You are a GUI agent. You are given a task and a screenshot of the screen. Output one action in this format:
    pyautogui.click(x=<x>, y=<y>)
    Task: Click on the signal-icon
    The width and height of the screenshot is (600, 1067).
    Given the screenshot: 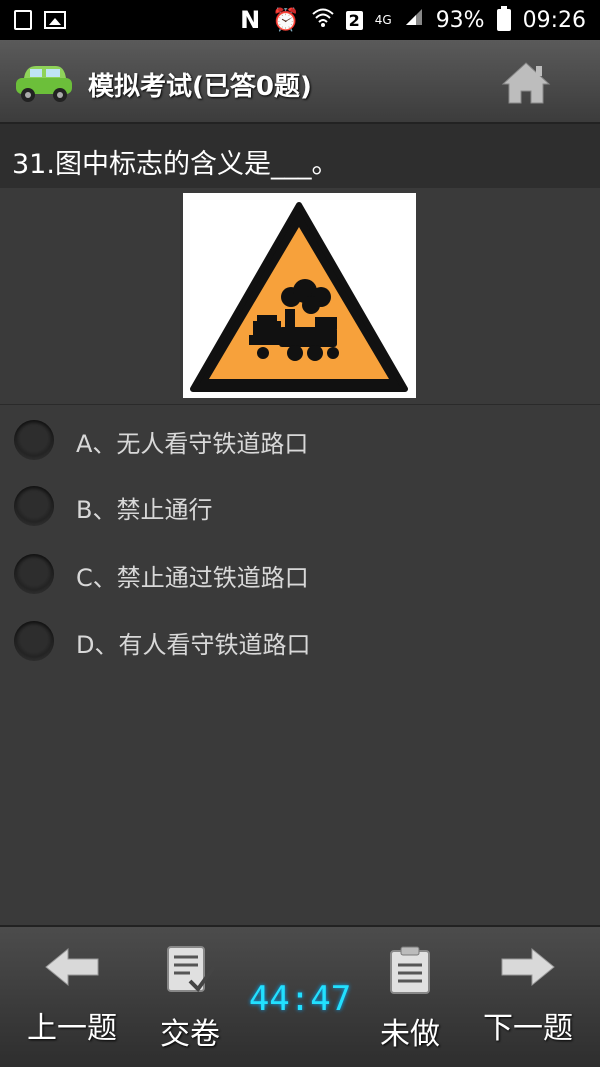 What is the action you would take?
    pyautogui.click(x=414, y=20)
    